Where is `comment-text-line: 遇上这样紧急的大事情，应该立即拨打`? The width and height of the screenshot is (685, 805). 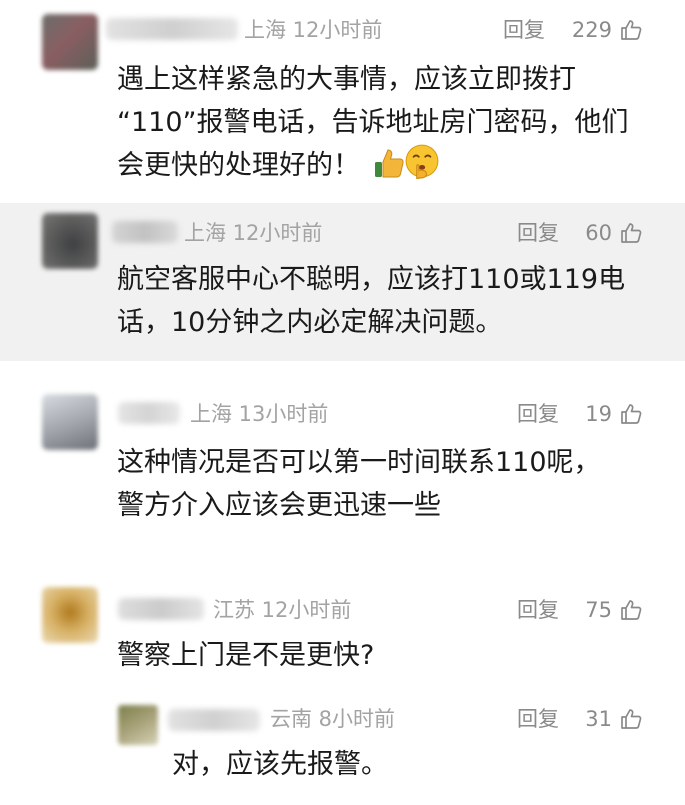 comment-text-line: 遇上这样紧急的大事情，应该立即拨打 is located at coordinates (346, 79).